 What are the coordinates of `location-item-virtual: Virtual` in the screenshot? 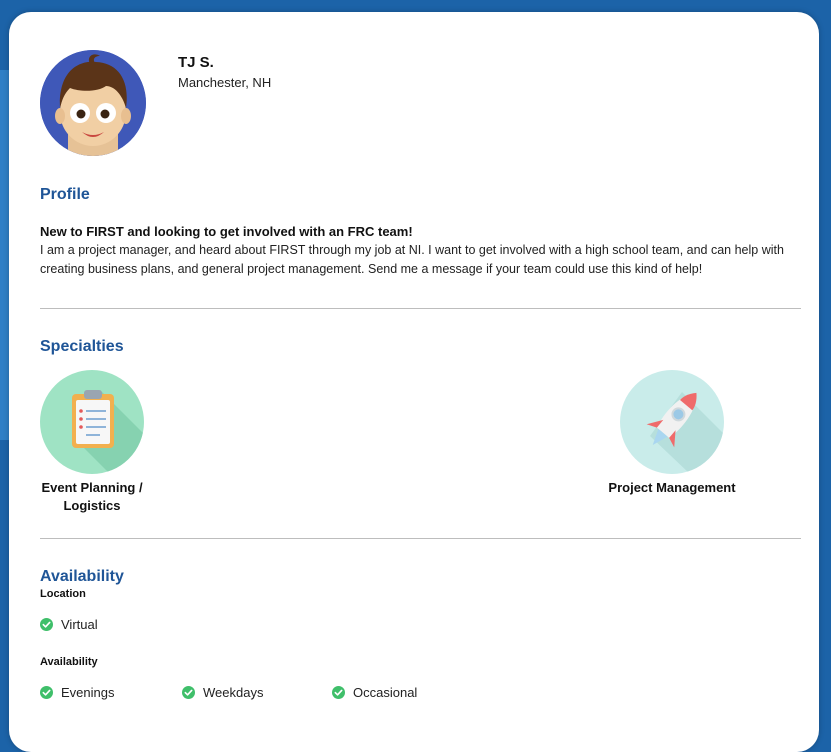 It's located at (79, 624).